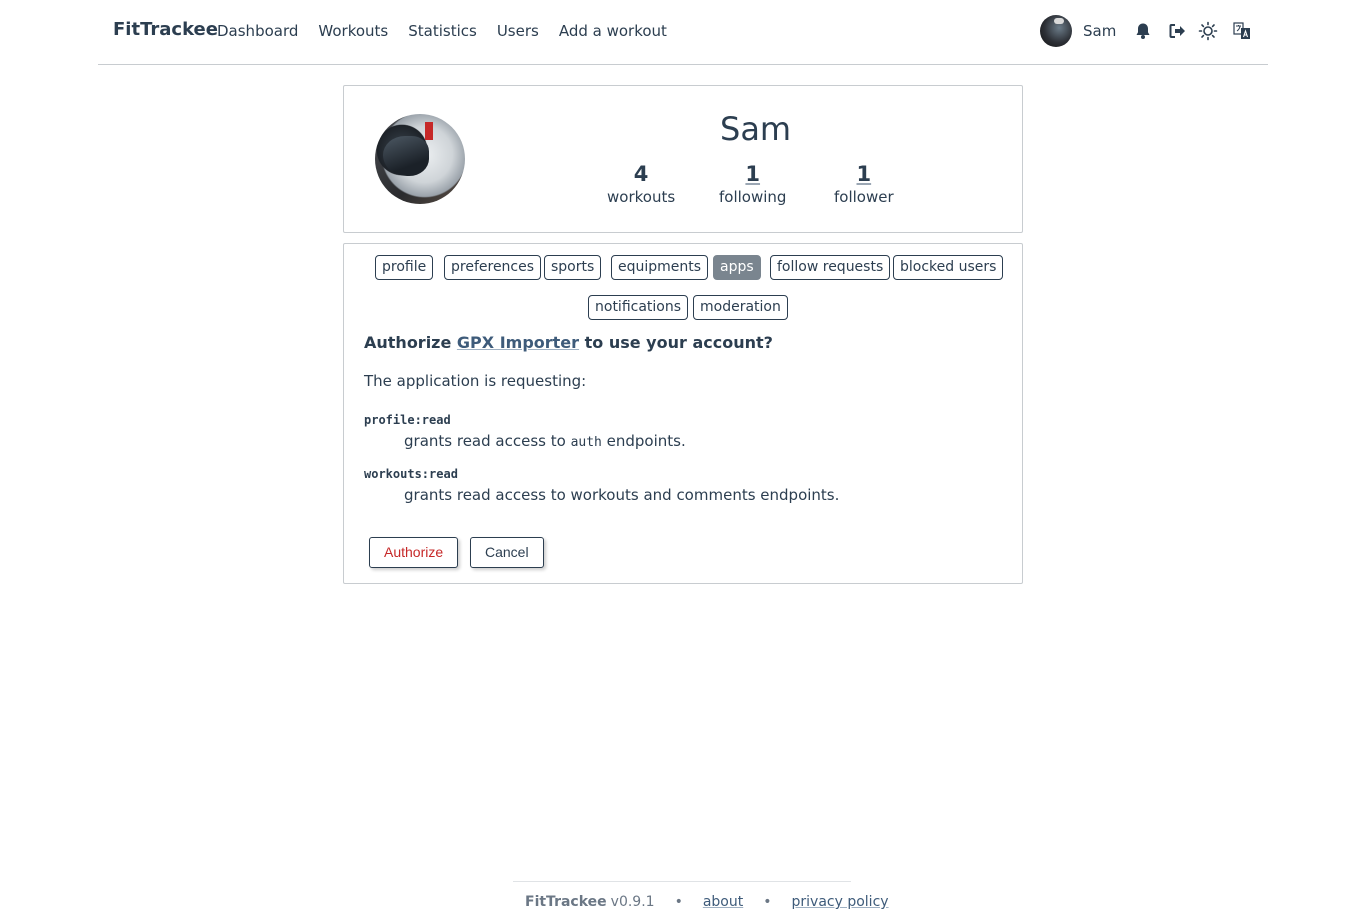 The height and width of the screenshot is (921, 1366). Describe the element at coordinates (1099, 31) in the screenshot. I see `nav-username: Sam` at that location.